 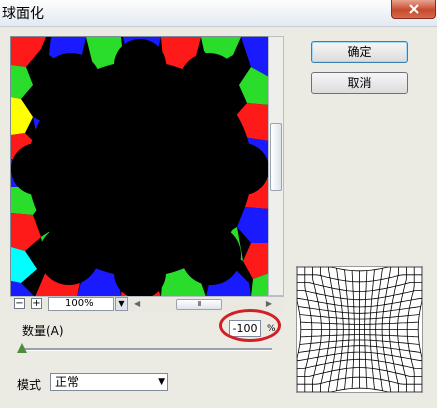 What do you see at coordinates (43, 331) in the screenshot?
I see `amount-label: 数量(A)` at bounding box center [43, 331].